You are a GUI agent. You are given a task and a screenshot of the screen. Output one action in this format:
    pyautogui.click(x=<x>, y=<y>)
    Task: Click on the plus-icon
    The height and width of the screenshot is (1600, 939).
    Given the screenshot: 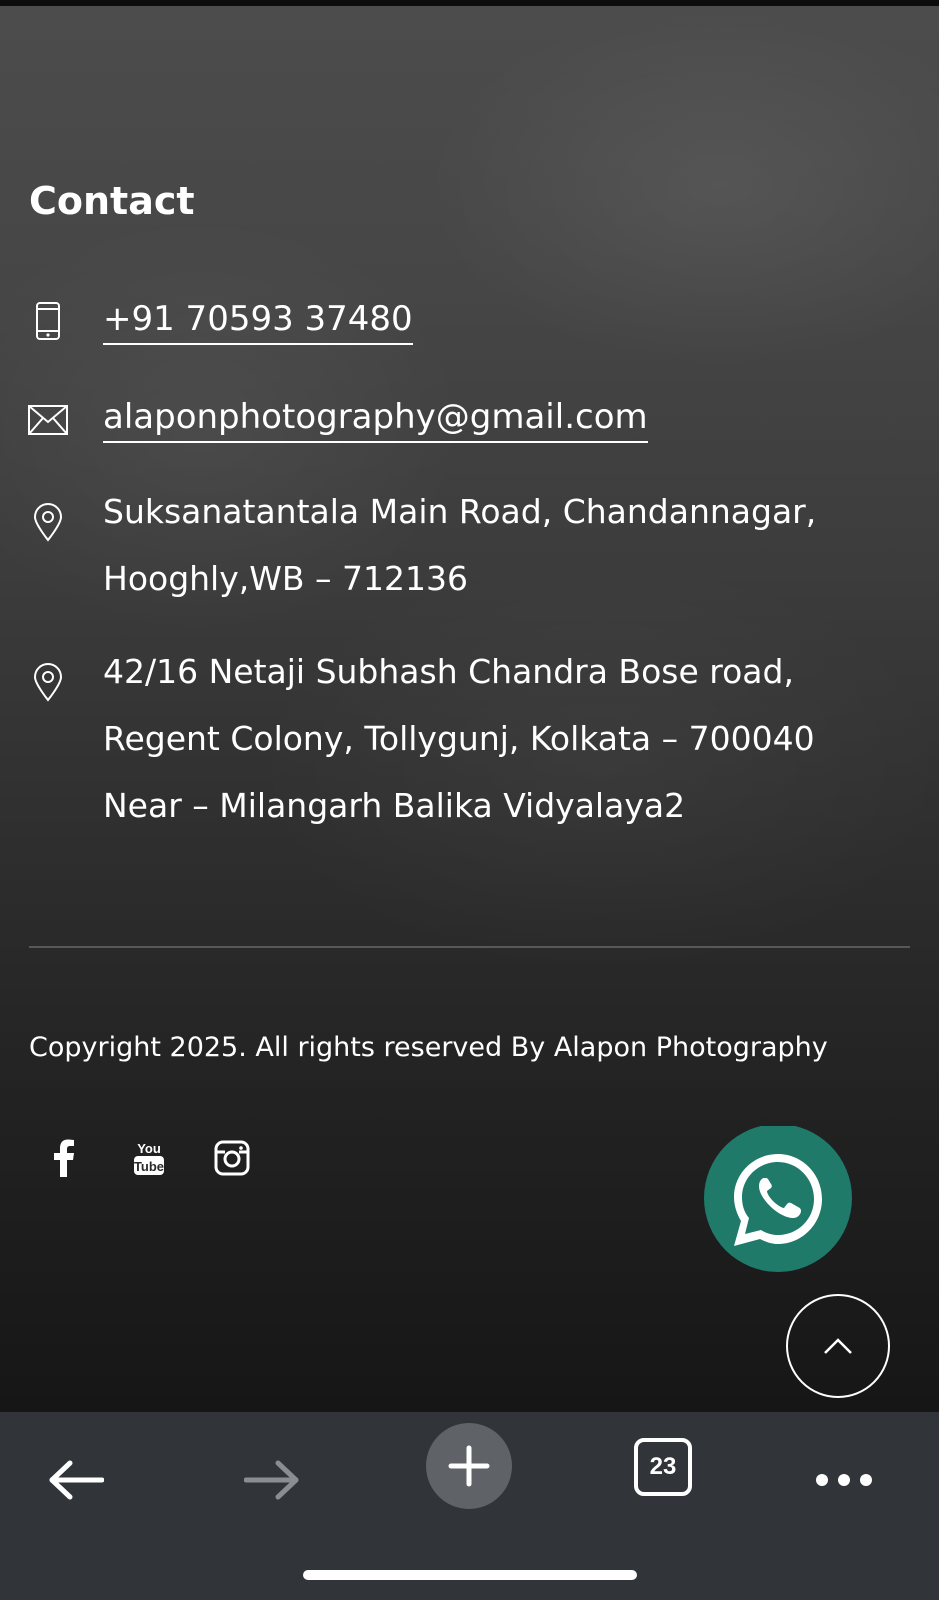 What is the action you would take?
    pyautogui.click(x=469, y=1466)
    